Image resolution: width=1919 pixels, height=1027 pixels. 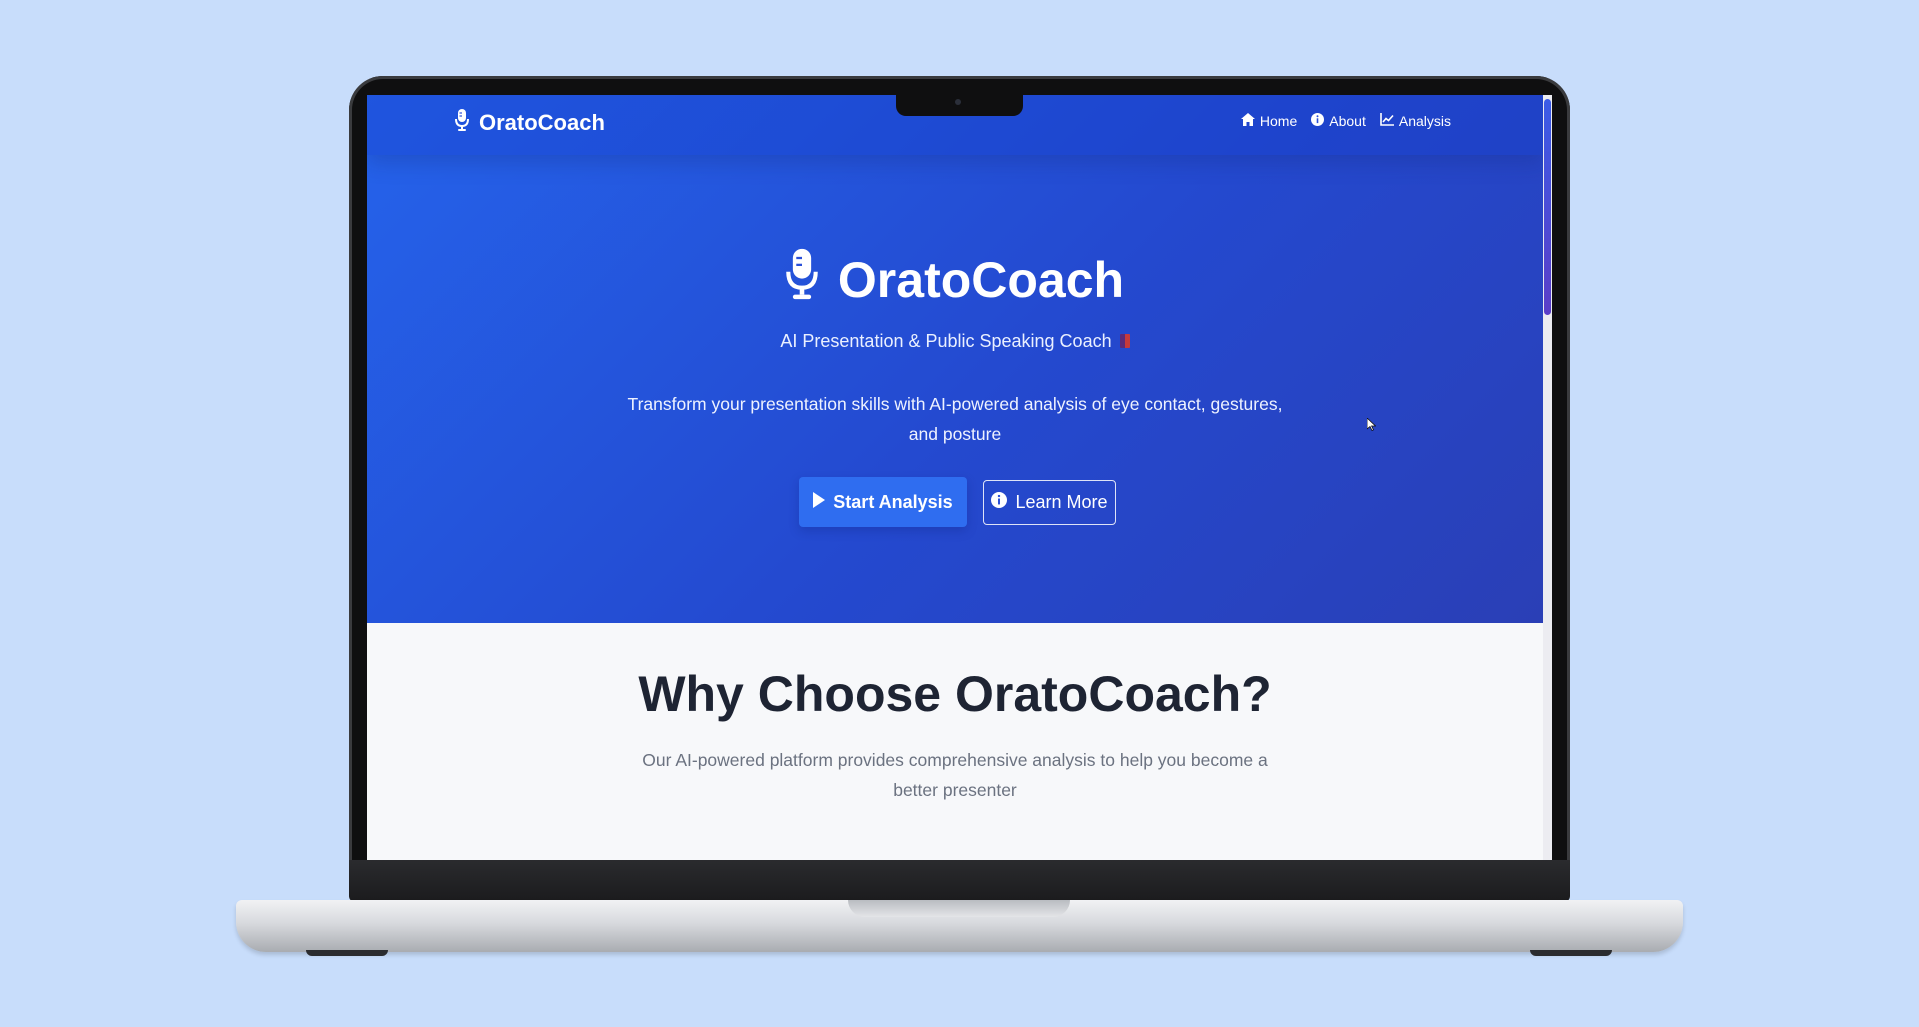 What do you see at coordinates (1247, 121) in the screenshot?
I see `home-icon` at bounding box center [1247, 121].